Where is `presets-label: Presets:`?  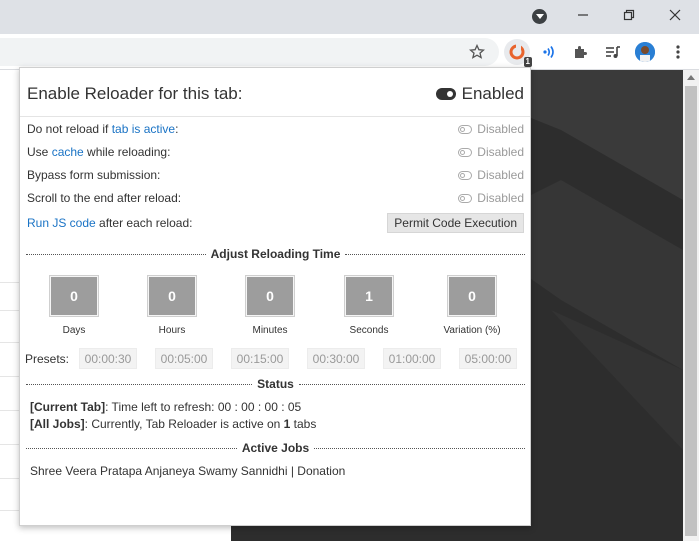
presets-label: Presets: is located at coordinates (47, 359).